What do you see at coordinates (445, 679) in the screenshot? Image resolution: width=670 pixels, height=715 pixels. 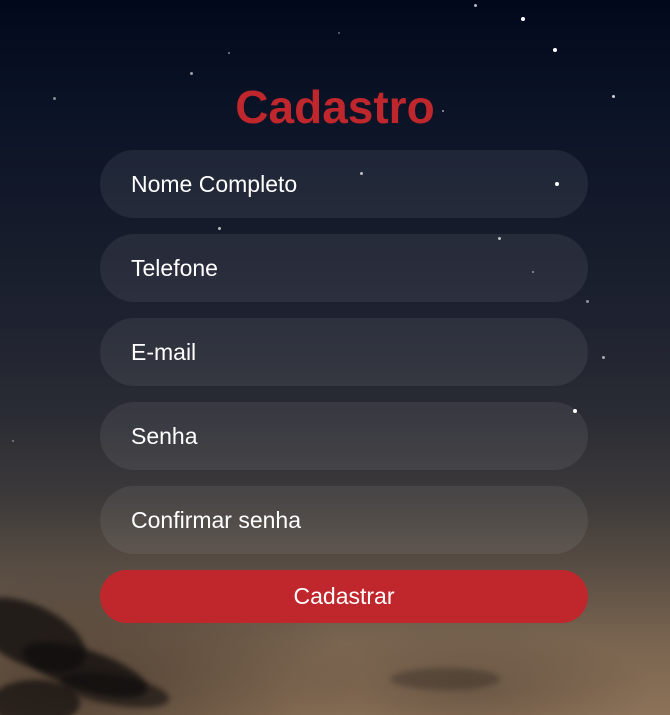 I see `smoke-cloud` at bounding box center [445, 679].